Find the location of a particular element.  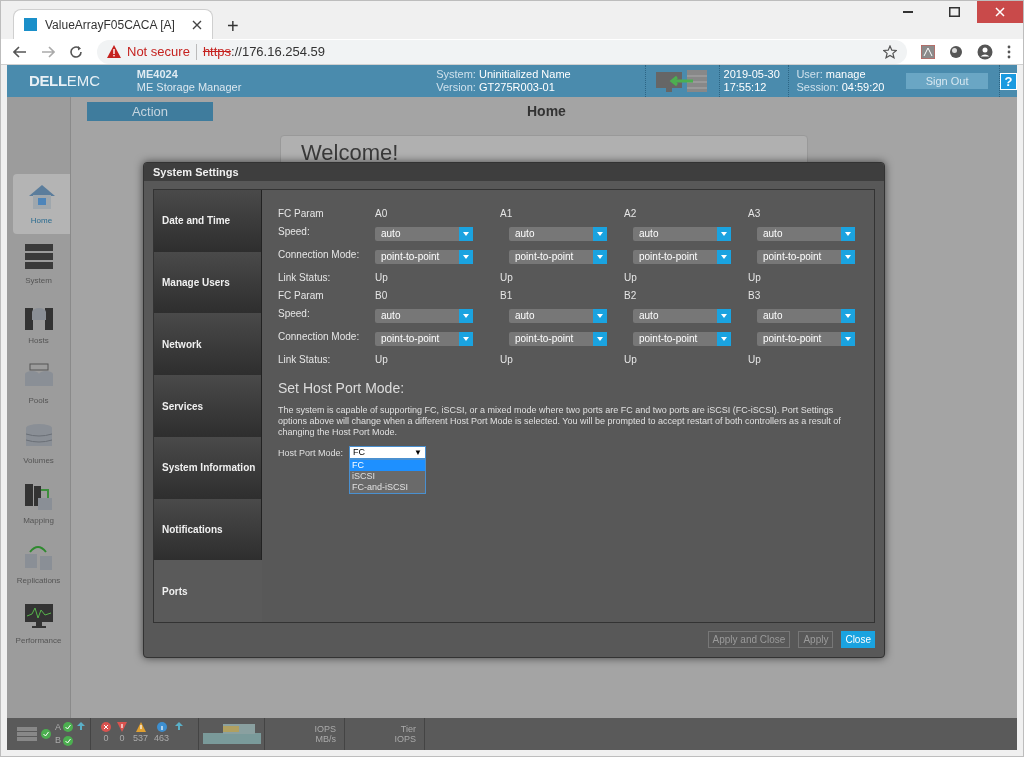

alert-count: 463 is located at coordinates (162, 739).